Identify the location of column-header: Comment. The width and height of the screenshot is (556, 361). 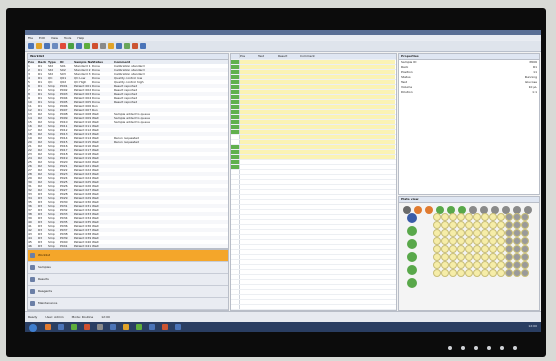
(347, 56).